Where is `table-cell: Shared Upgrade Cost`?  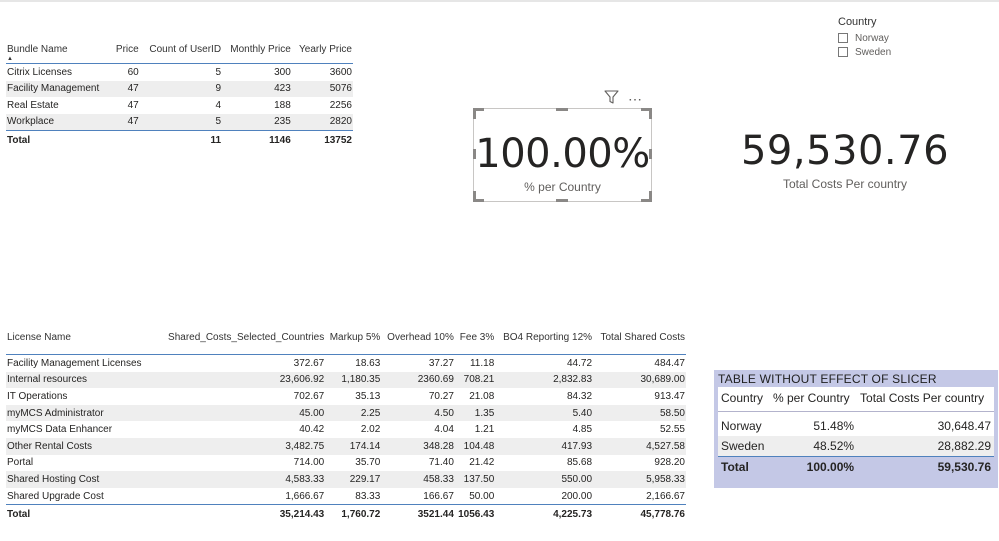 table-cell: Shared Upgrade Cost is located at coordinates (55, 496).